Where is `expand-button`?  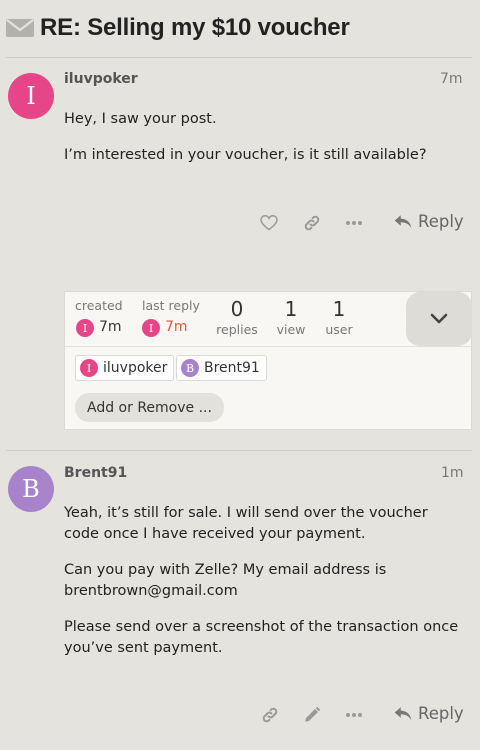
expand-button is located at coordinates (439, 319).